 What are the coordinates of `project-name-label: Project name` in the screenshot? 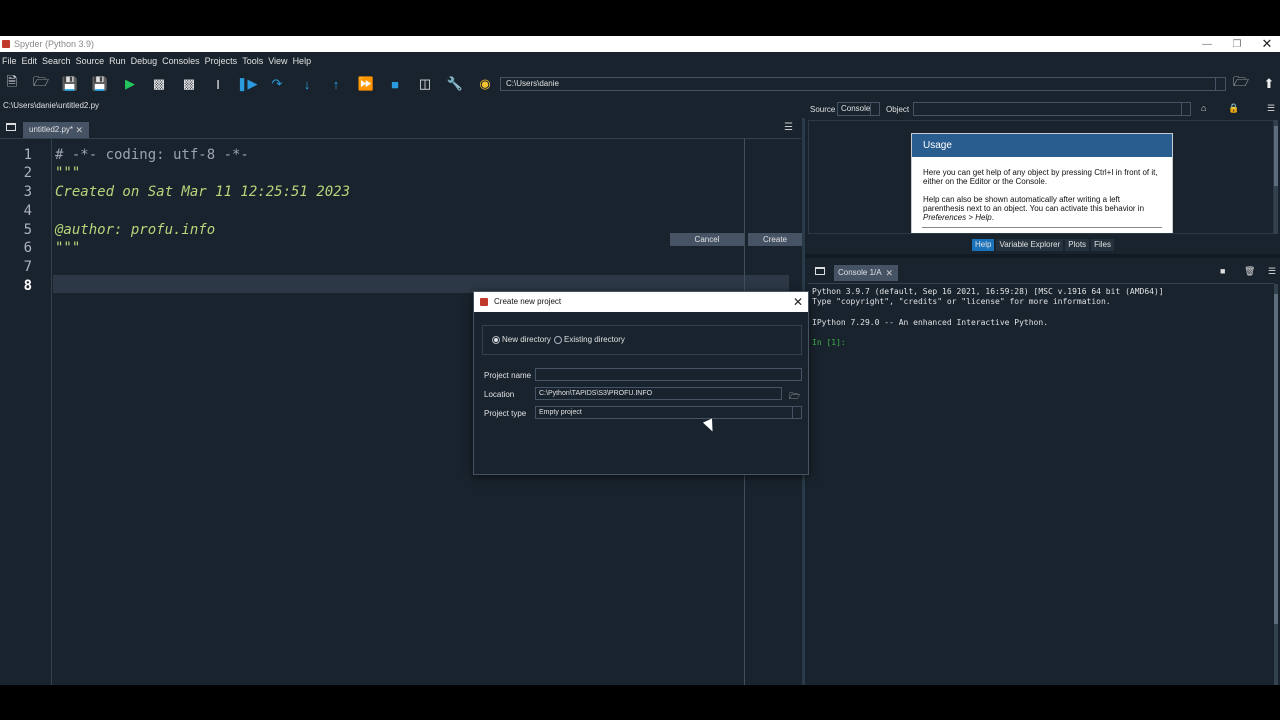 It's located at (508, 375).